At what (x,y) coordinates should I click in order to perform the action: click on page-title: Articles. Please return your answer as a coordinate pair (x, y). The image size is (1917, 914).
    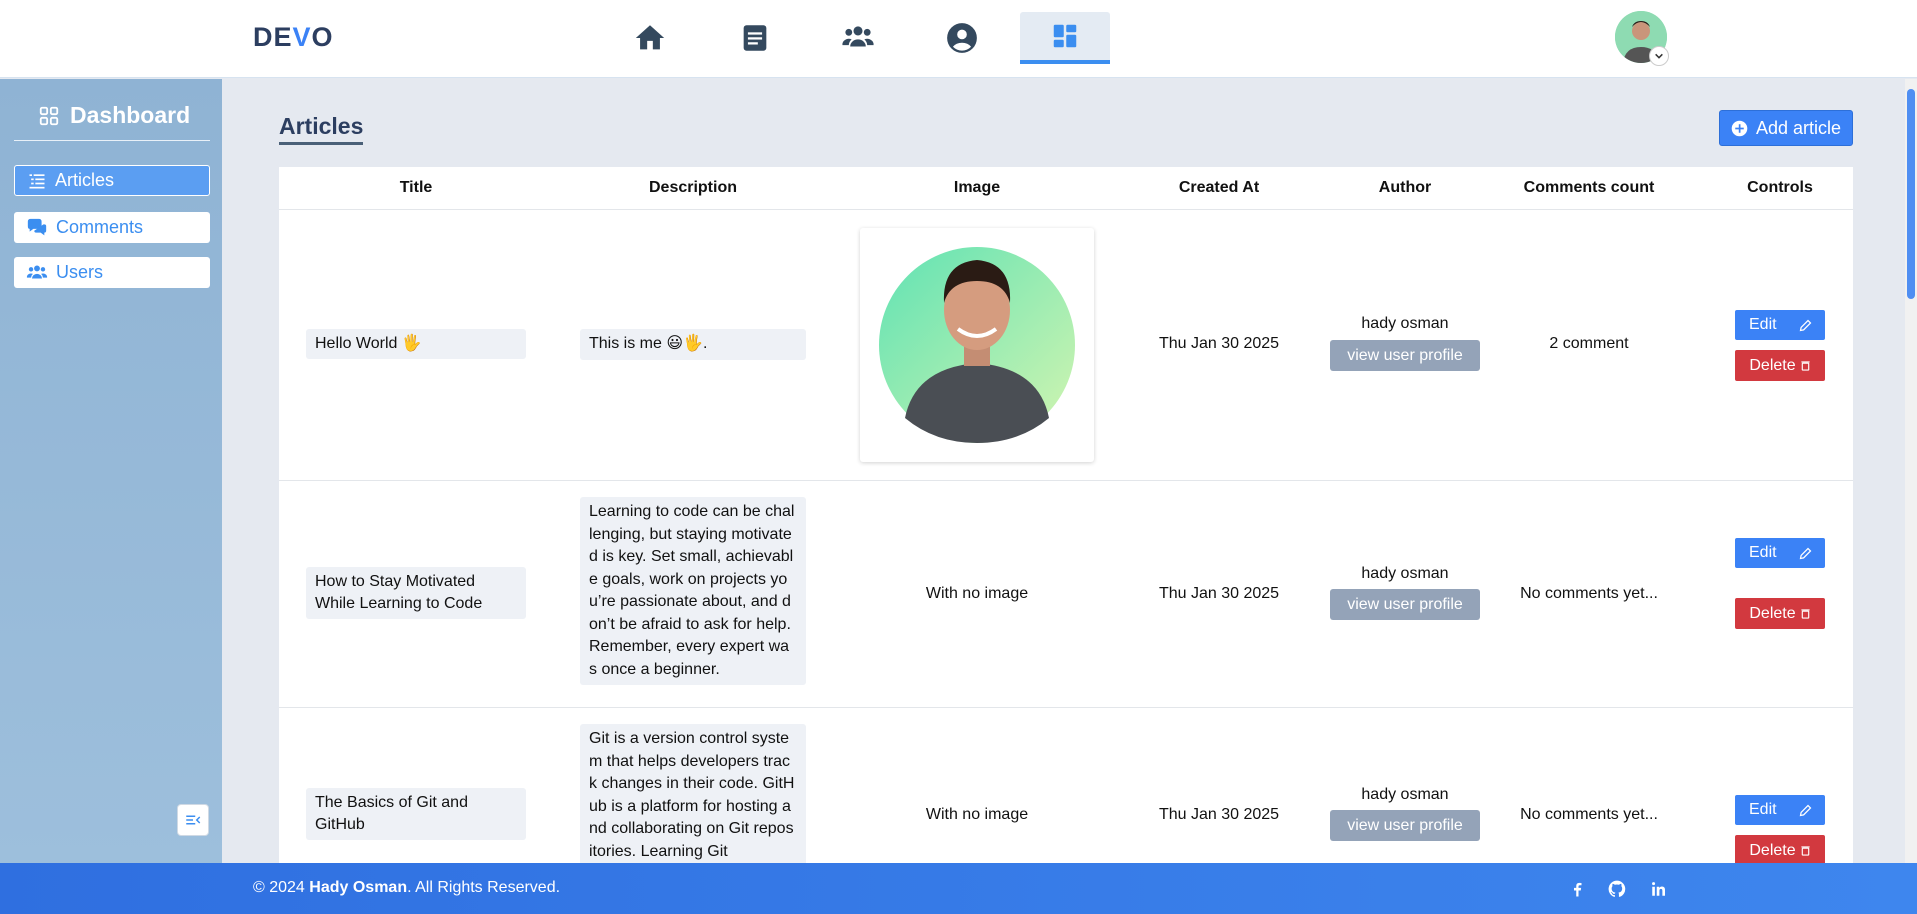
    Looking at the image, I should click on (321, 129).